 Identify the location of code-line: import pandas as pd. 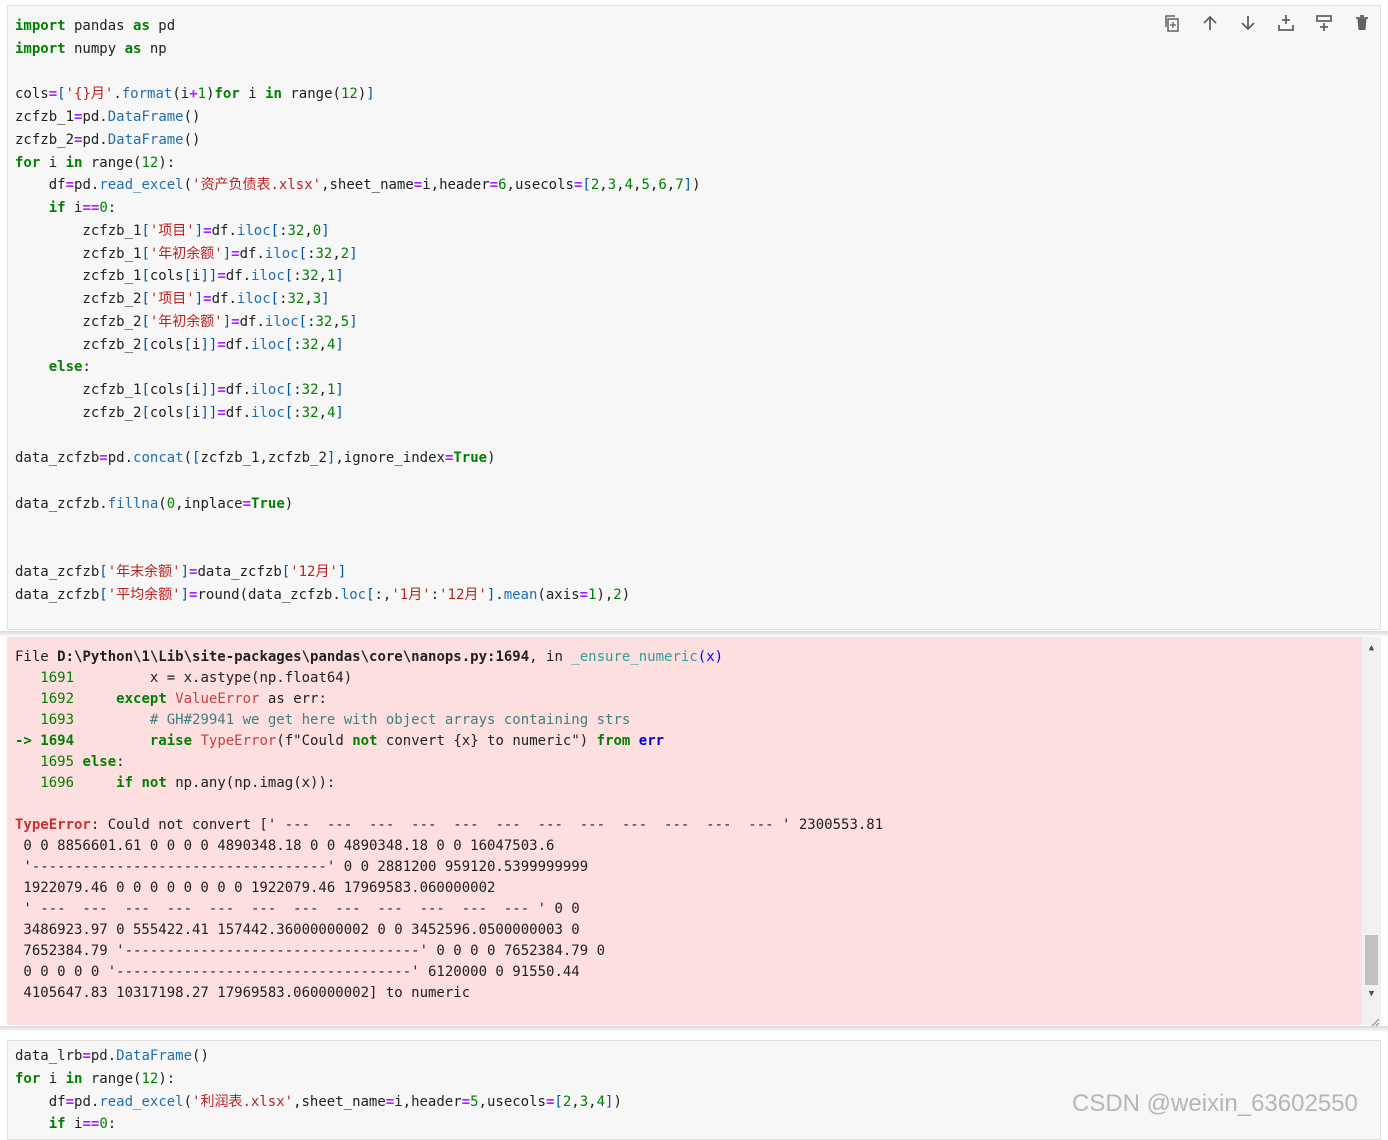
(95, 26).